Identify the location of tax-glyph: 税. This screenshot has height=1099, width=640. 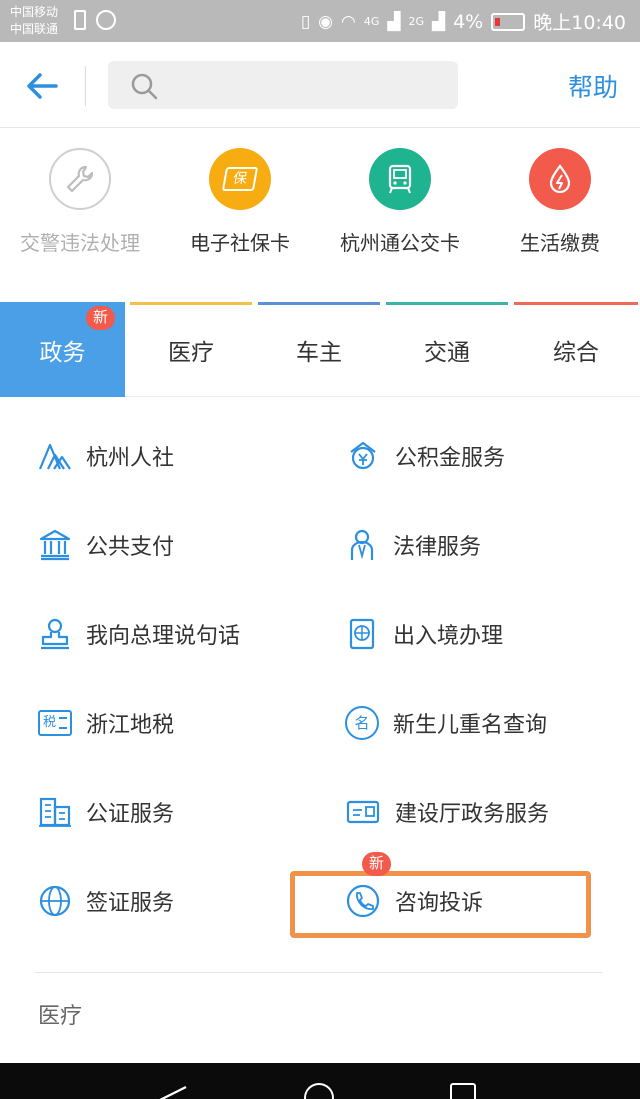
(50, 722).